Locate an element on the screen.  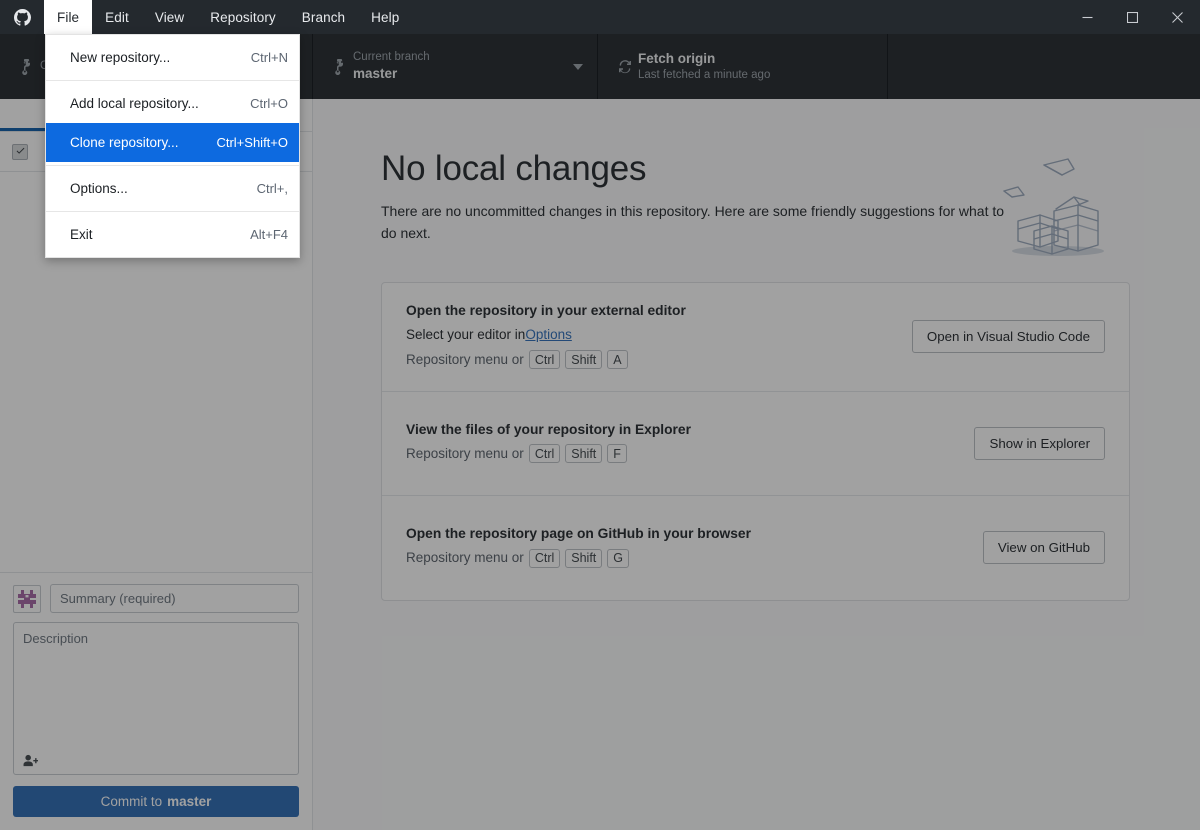
menubar: File Edit View Repository Branch Help is located at coordinates (228, 17).